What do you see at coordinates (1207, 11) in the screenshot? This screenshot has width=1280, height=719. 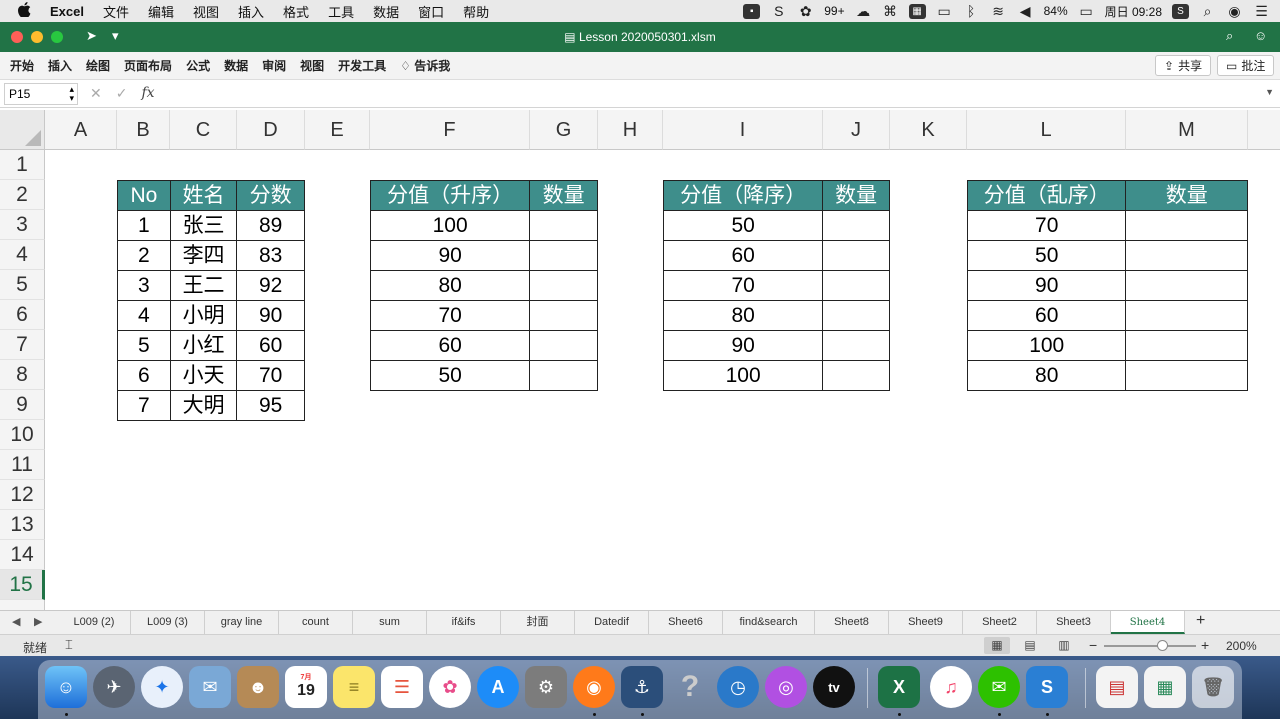 I see `spotlight-icon: ⌕` at bounding box center [1207, 11].